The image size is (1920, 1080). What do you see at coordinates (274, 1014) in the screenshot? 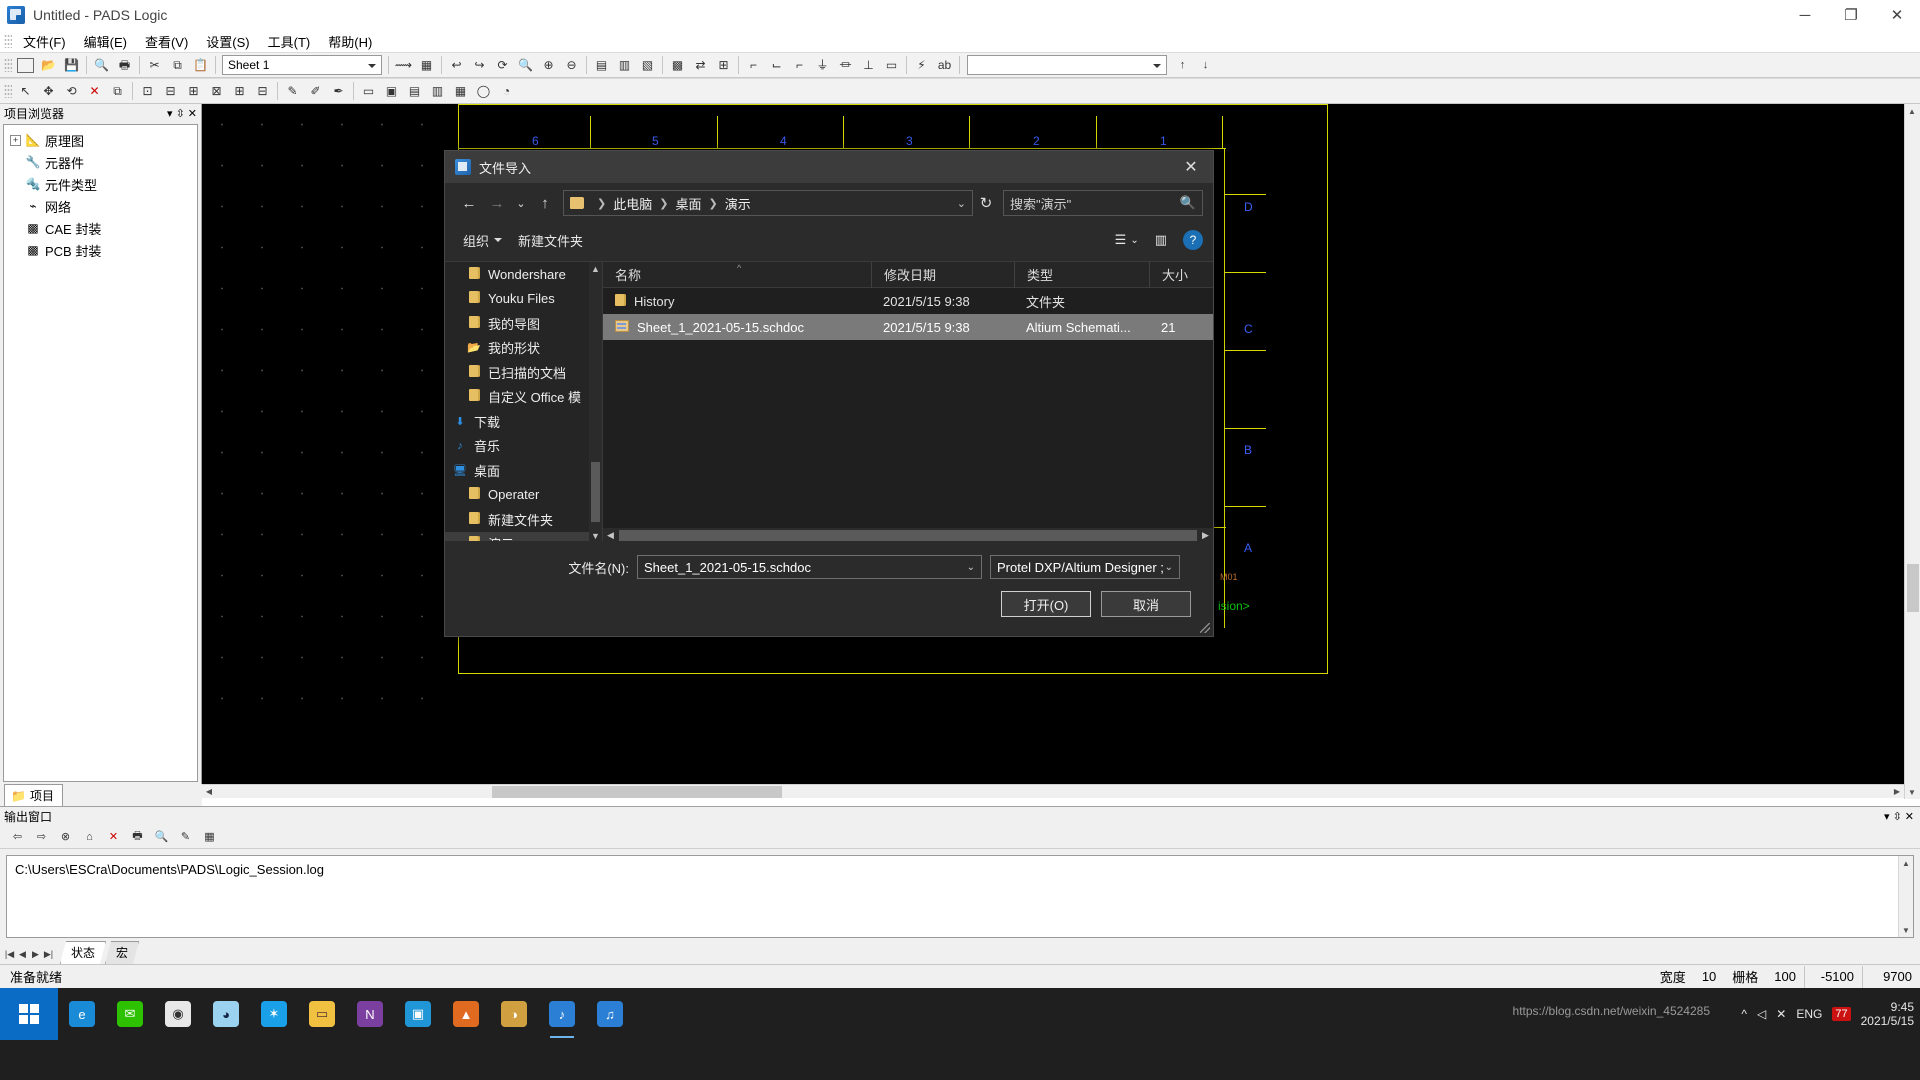
I see `tim-icon: ✶` at bounding box center [274, 1014].